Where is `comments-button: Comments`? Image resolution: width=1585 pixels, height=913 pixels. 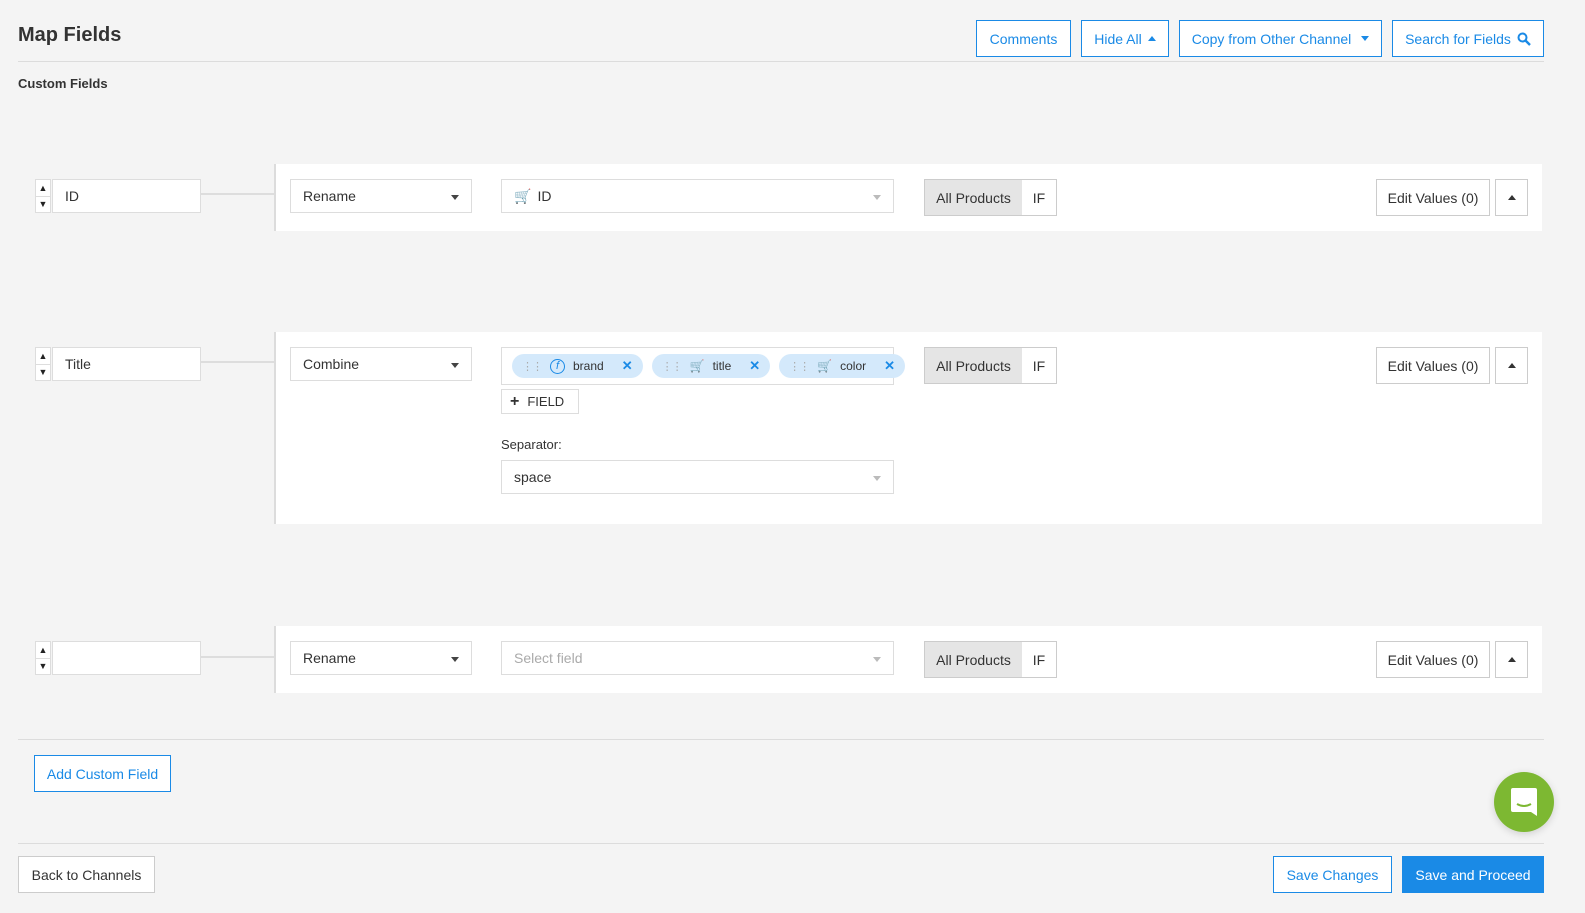
comments-button: Comments is located at coordinates (1023, 38).